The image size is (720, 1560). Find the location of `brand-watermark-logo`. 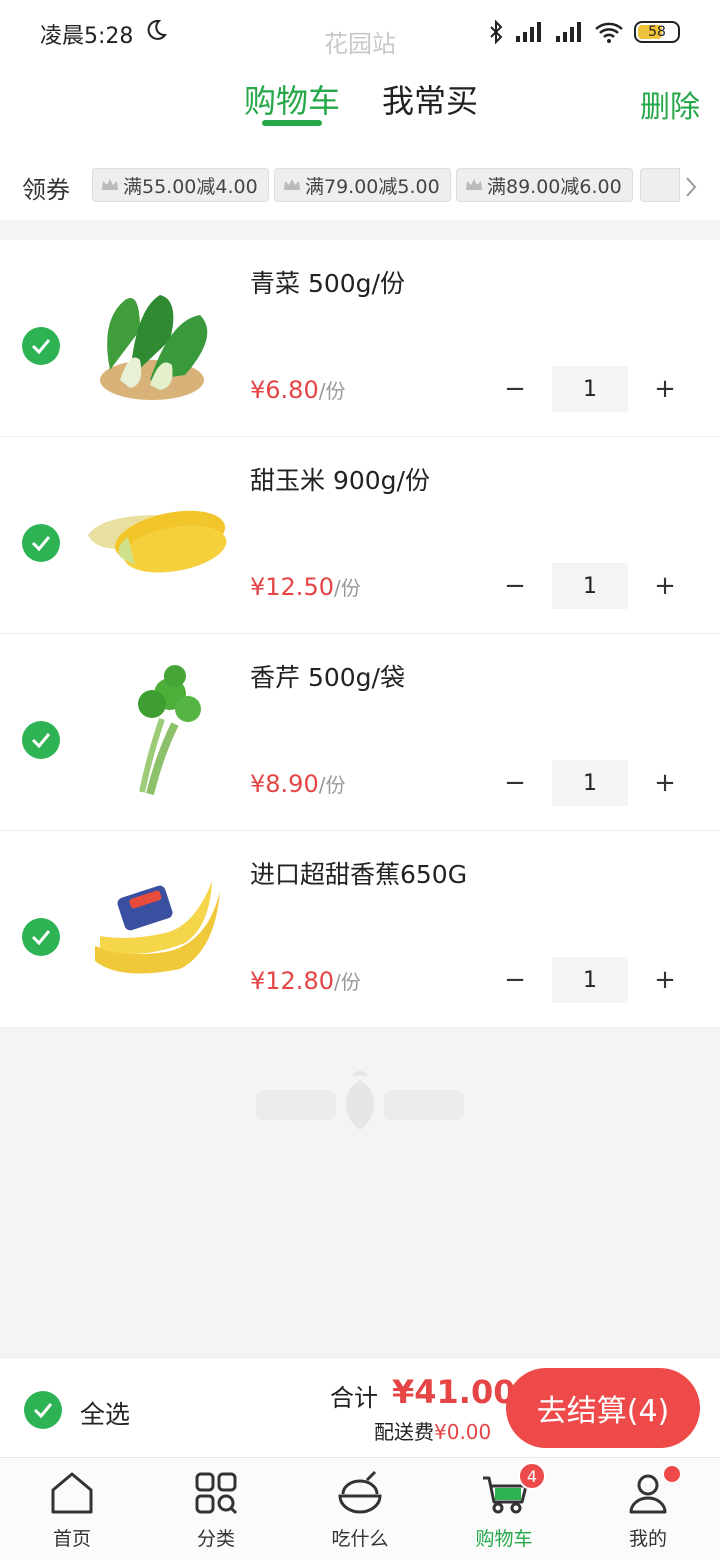

brand-watermark-logo is located at coordinates (360, 1100).